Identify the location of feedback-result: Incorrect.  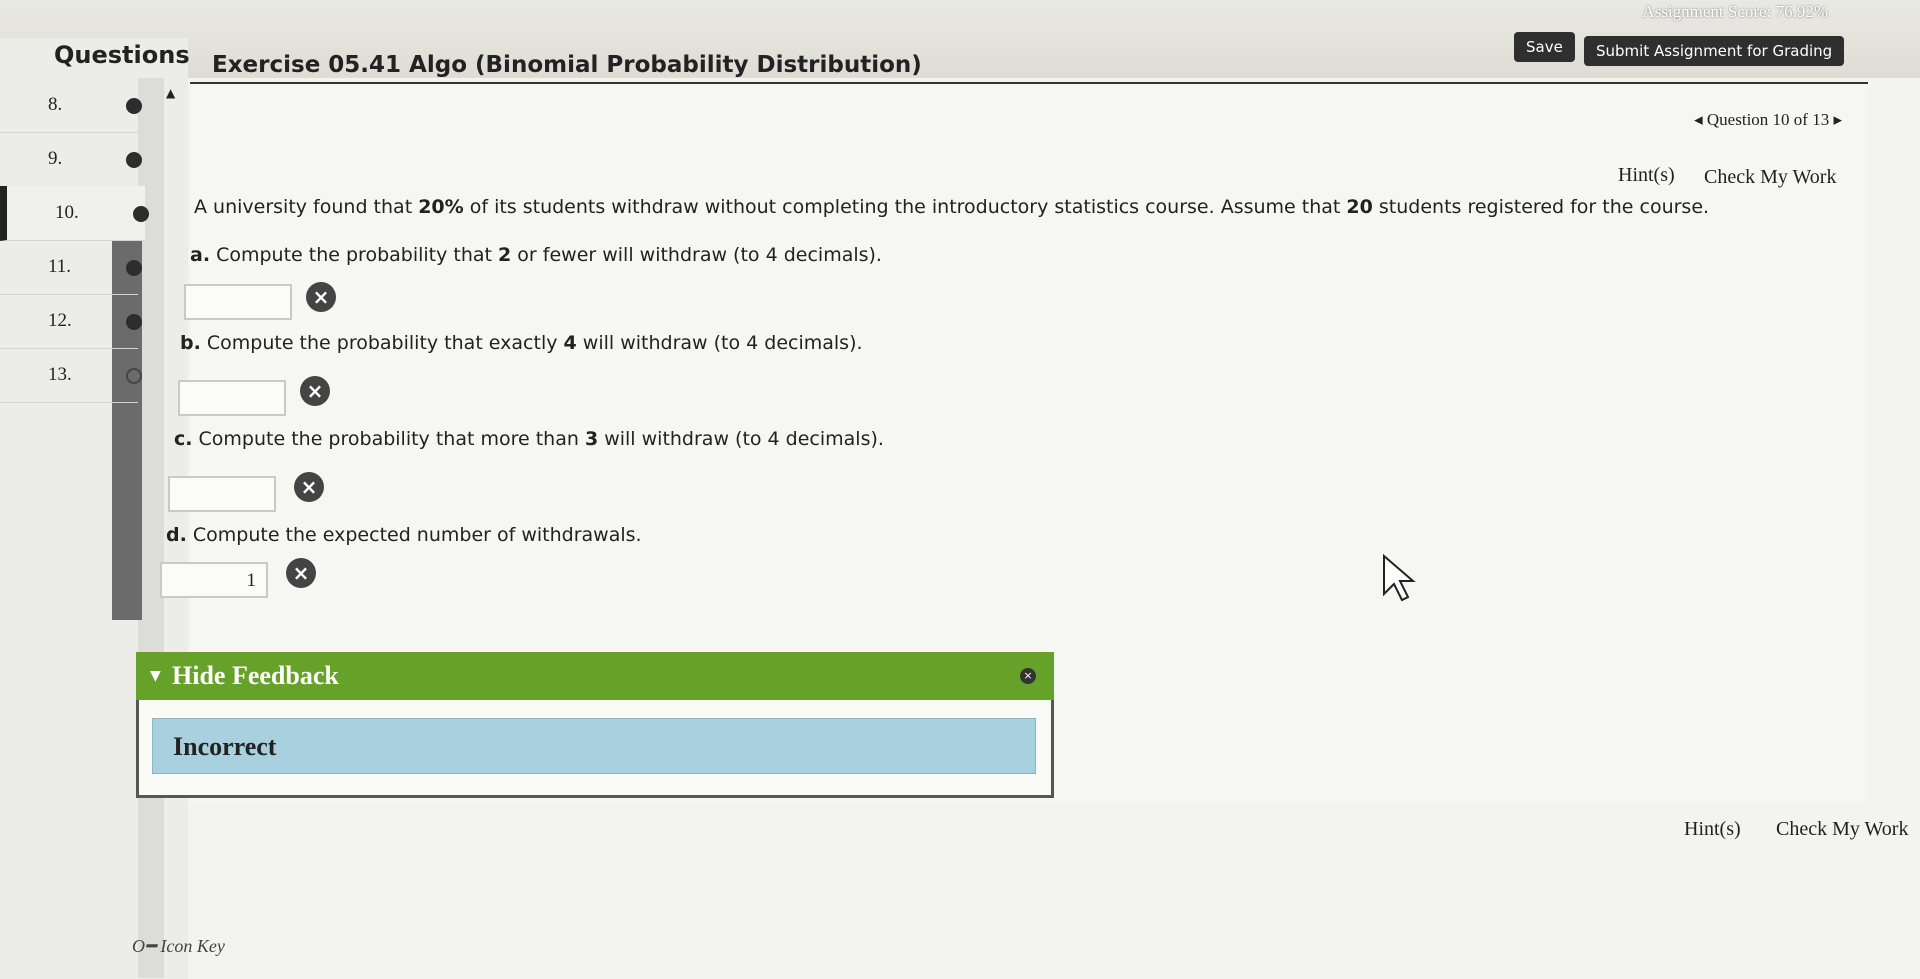
(594, 746).